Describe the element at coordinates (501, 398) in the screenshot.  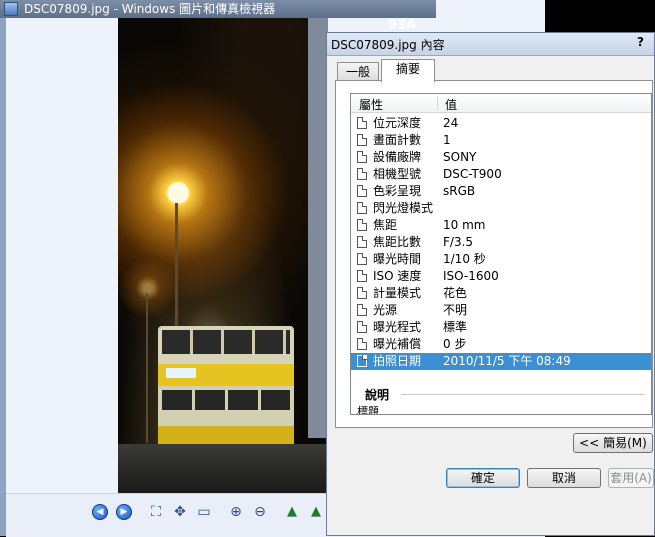
I see `description-group: 說明 標題` at that location.